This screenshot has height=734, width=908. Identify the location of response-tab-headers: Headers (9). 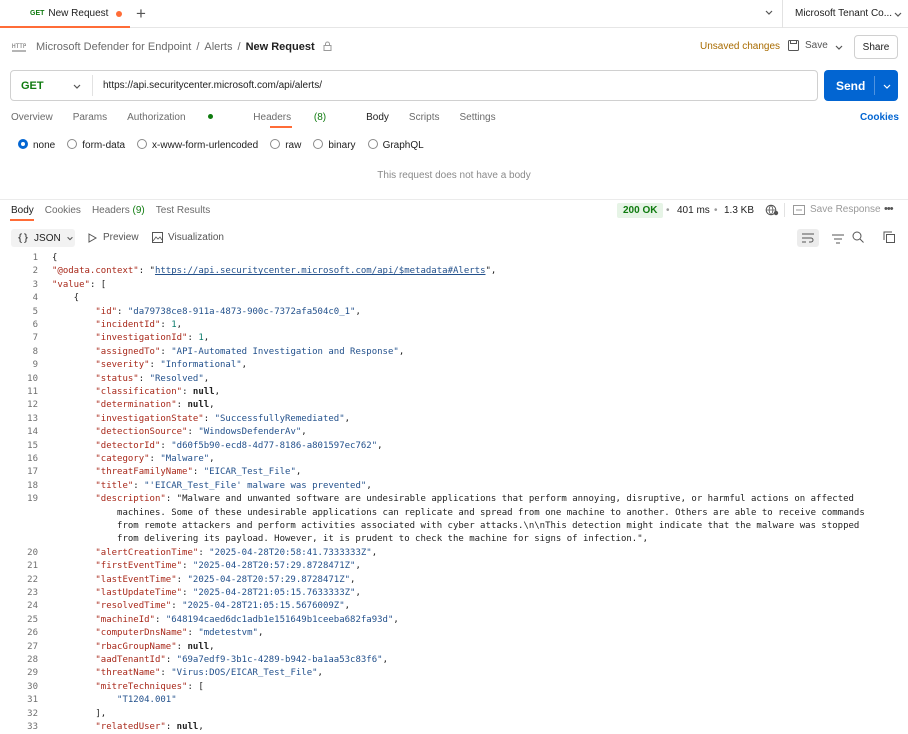
(118, 210).